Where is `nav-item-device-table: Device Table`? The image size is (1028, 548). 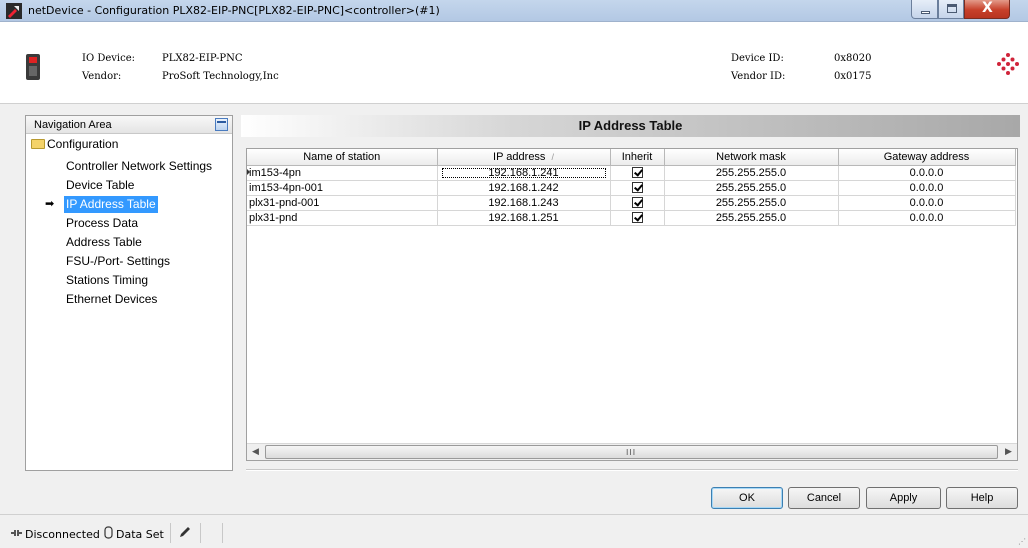 nav-item-device-table: Device Table is located at coordinates (100, 185).